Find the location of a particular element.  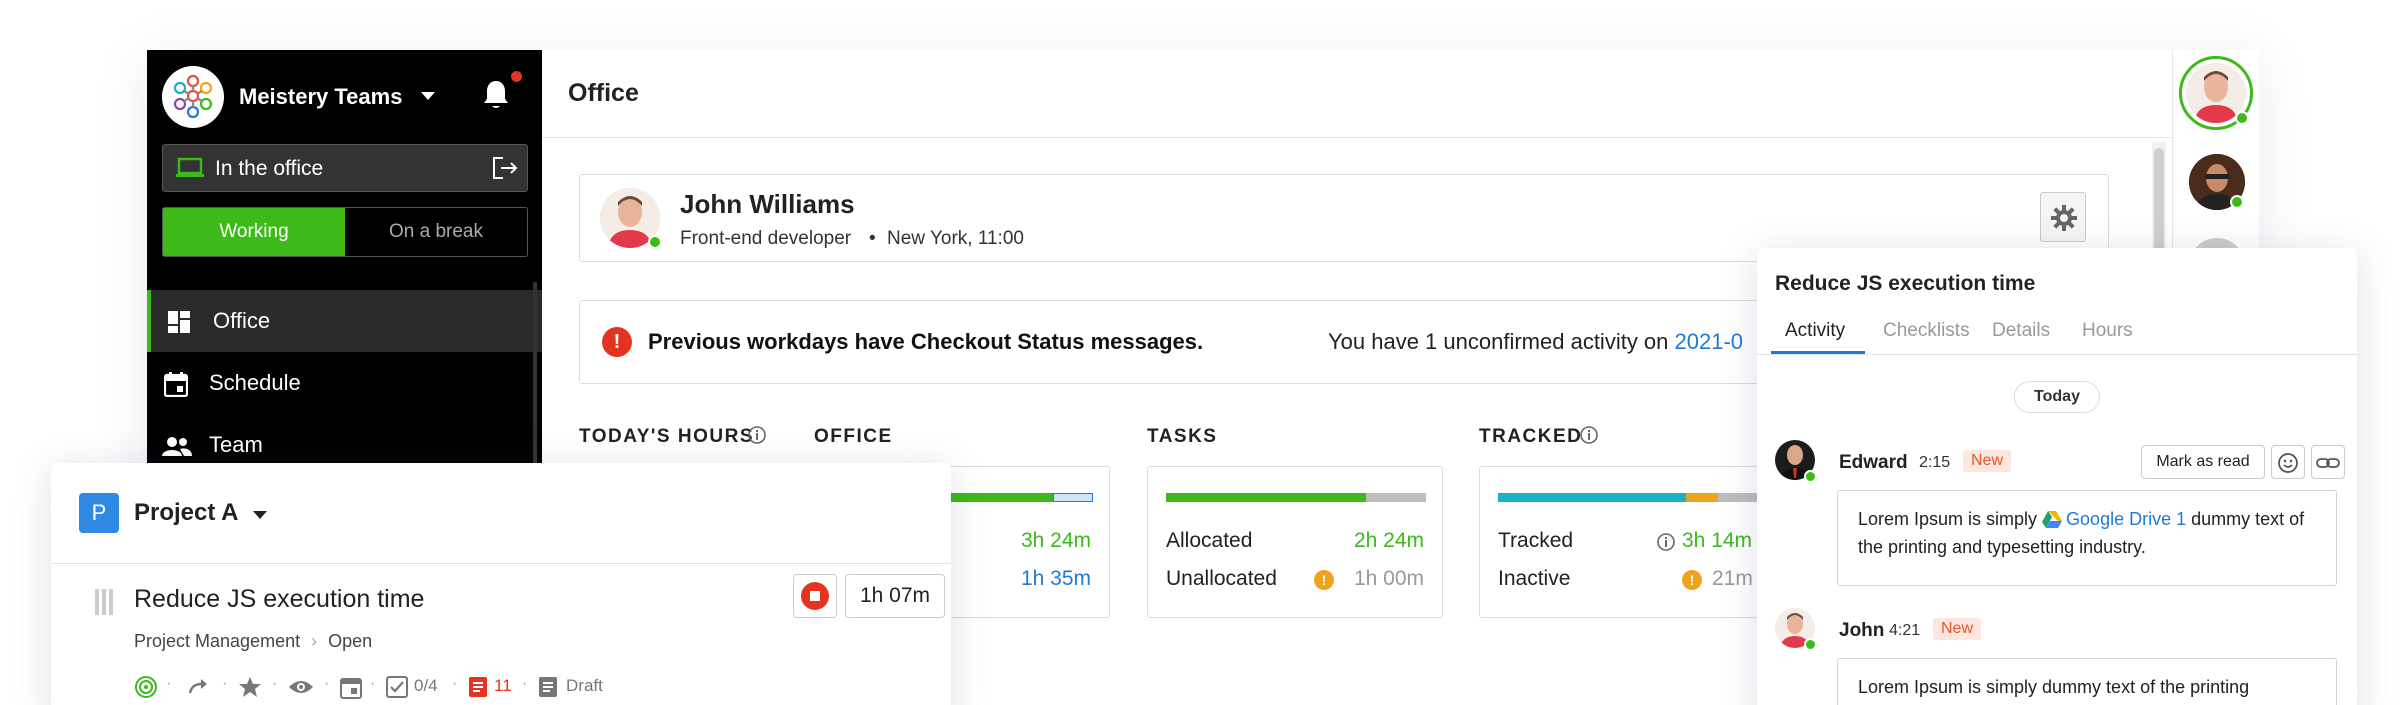

breadcrumb-project: Project Management is located at coordinates (217, 641).